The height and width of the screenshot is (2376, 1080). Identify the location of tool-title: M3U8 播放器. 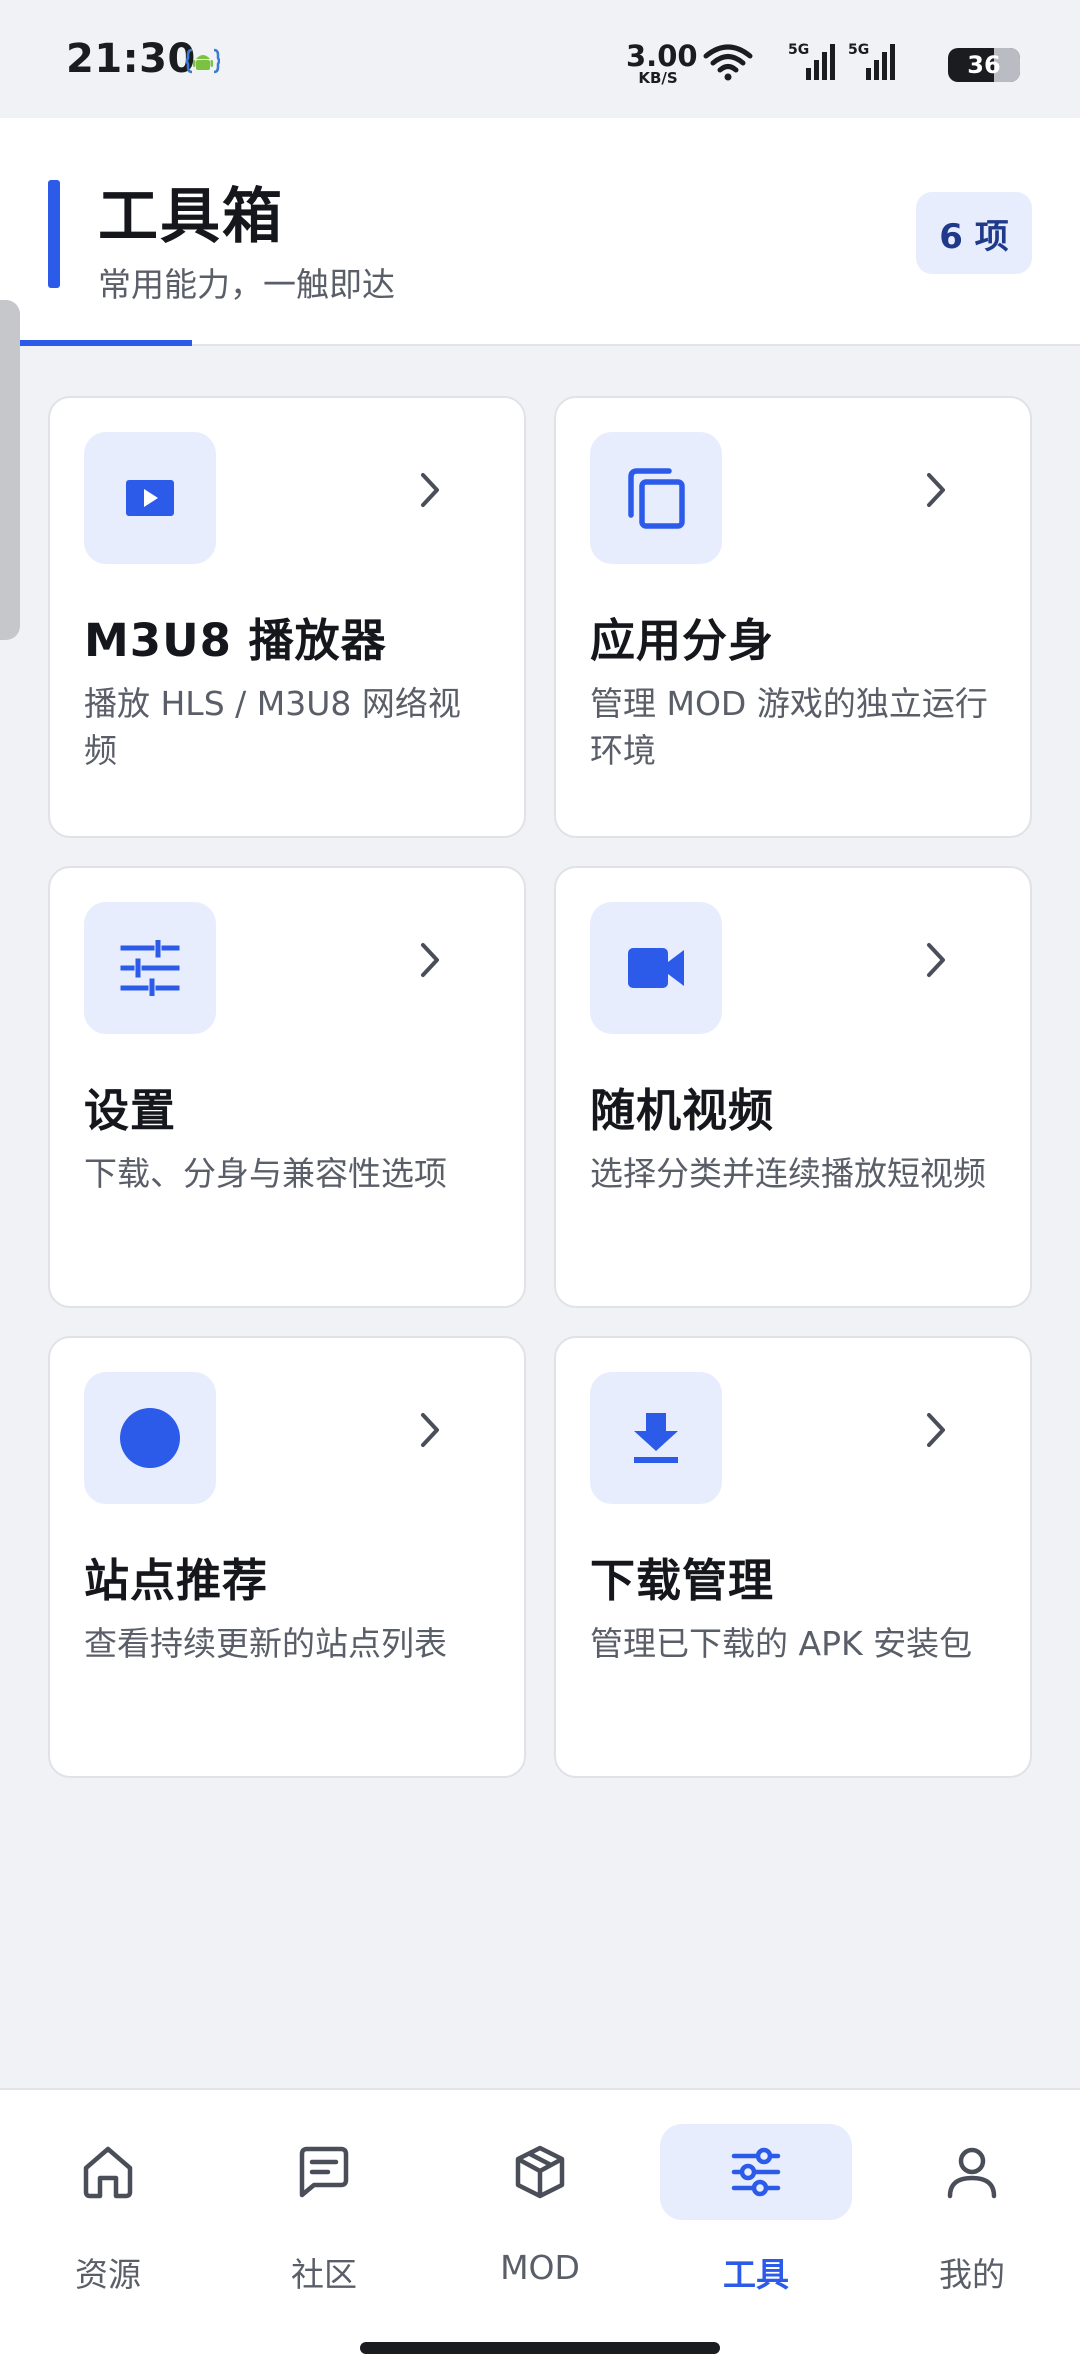
(235, 640).